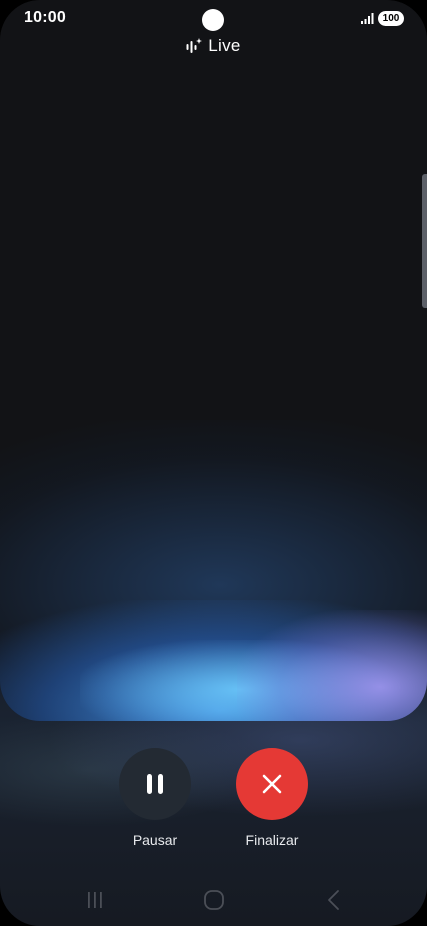 Image resolution: width=427 pixels, height=926 pixels. Describe the element at coordinates (424, 241) in the screenshot. I see `edge-panel-handle` at that location.